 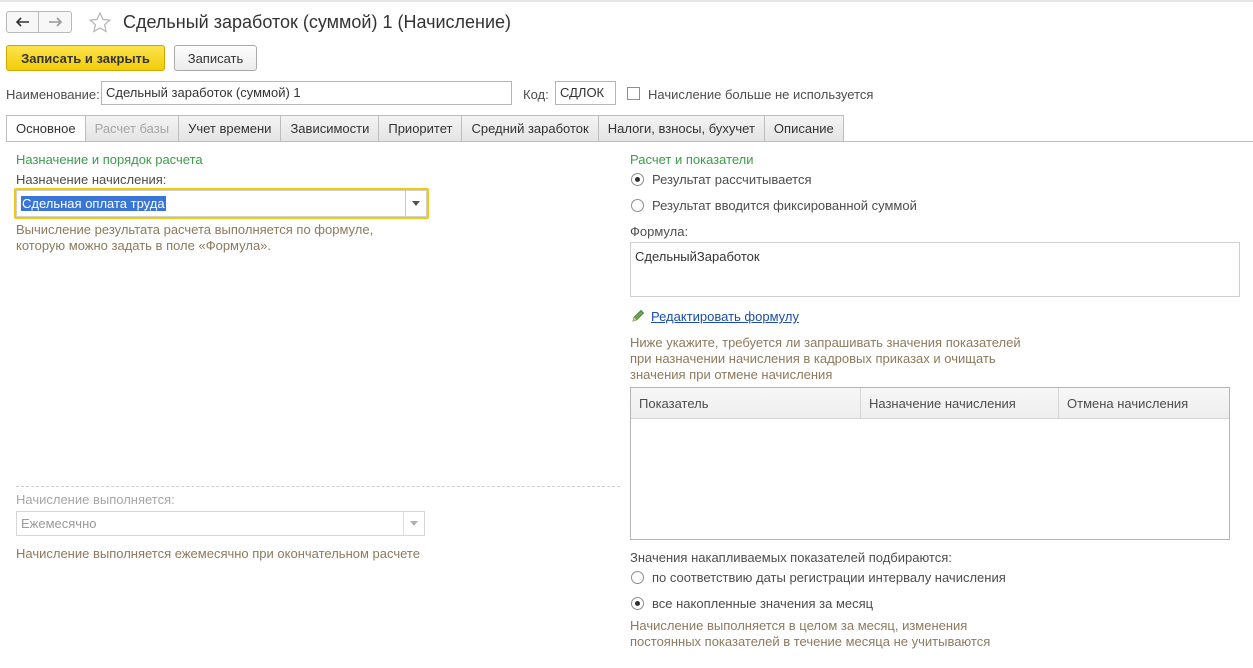 What do you see at coordinates (731, 374) in the screenshot?
I see `indicators-hint-line: значения при отмене начисления` at bounding box center [731, 374].